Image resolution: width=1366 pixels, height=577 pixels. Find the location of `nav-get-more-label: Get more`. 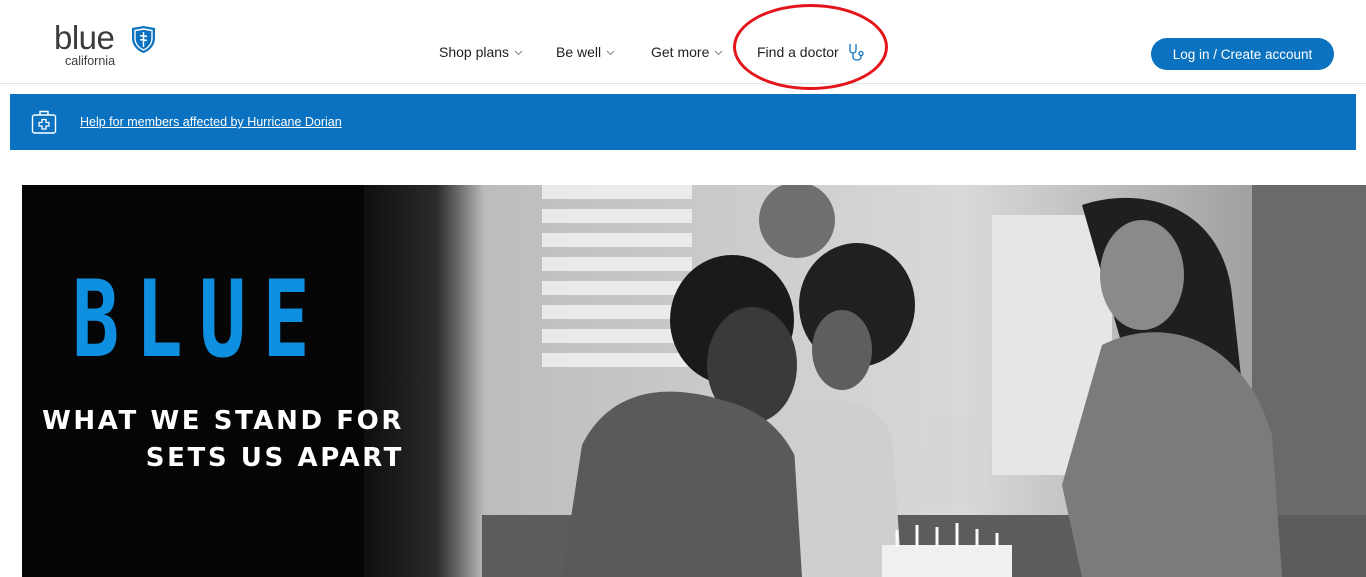

nav-get-more-label: Get more is located at coordinates (680, 52).